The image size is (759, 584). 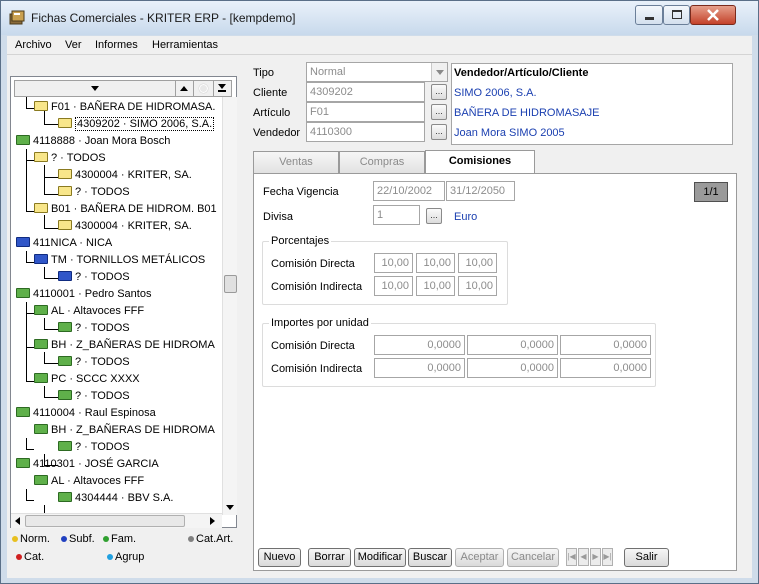 I want to click on tree-node: F01 · BAÑERA DE HIDROMASA., so click(x=124, y=107).